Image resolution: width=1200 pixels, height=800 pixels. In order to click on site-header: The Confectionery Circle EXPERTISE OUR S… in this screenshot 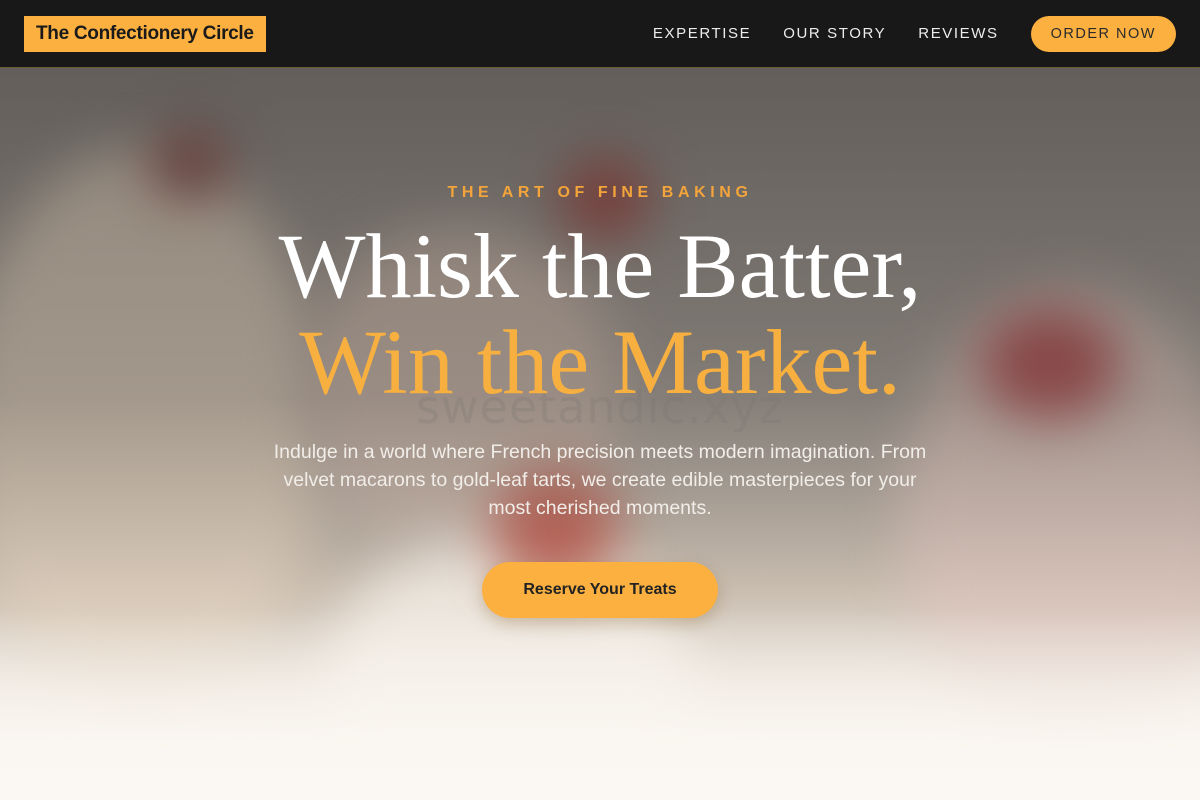, I will do `click(600, 34)`.